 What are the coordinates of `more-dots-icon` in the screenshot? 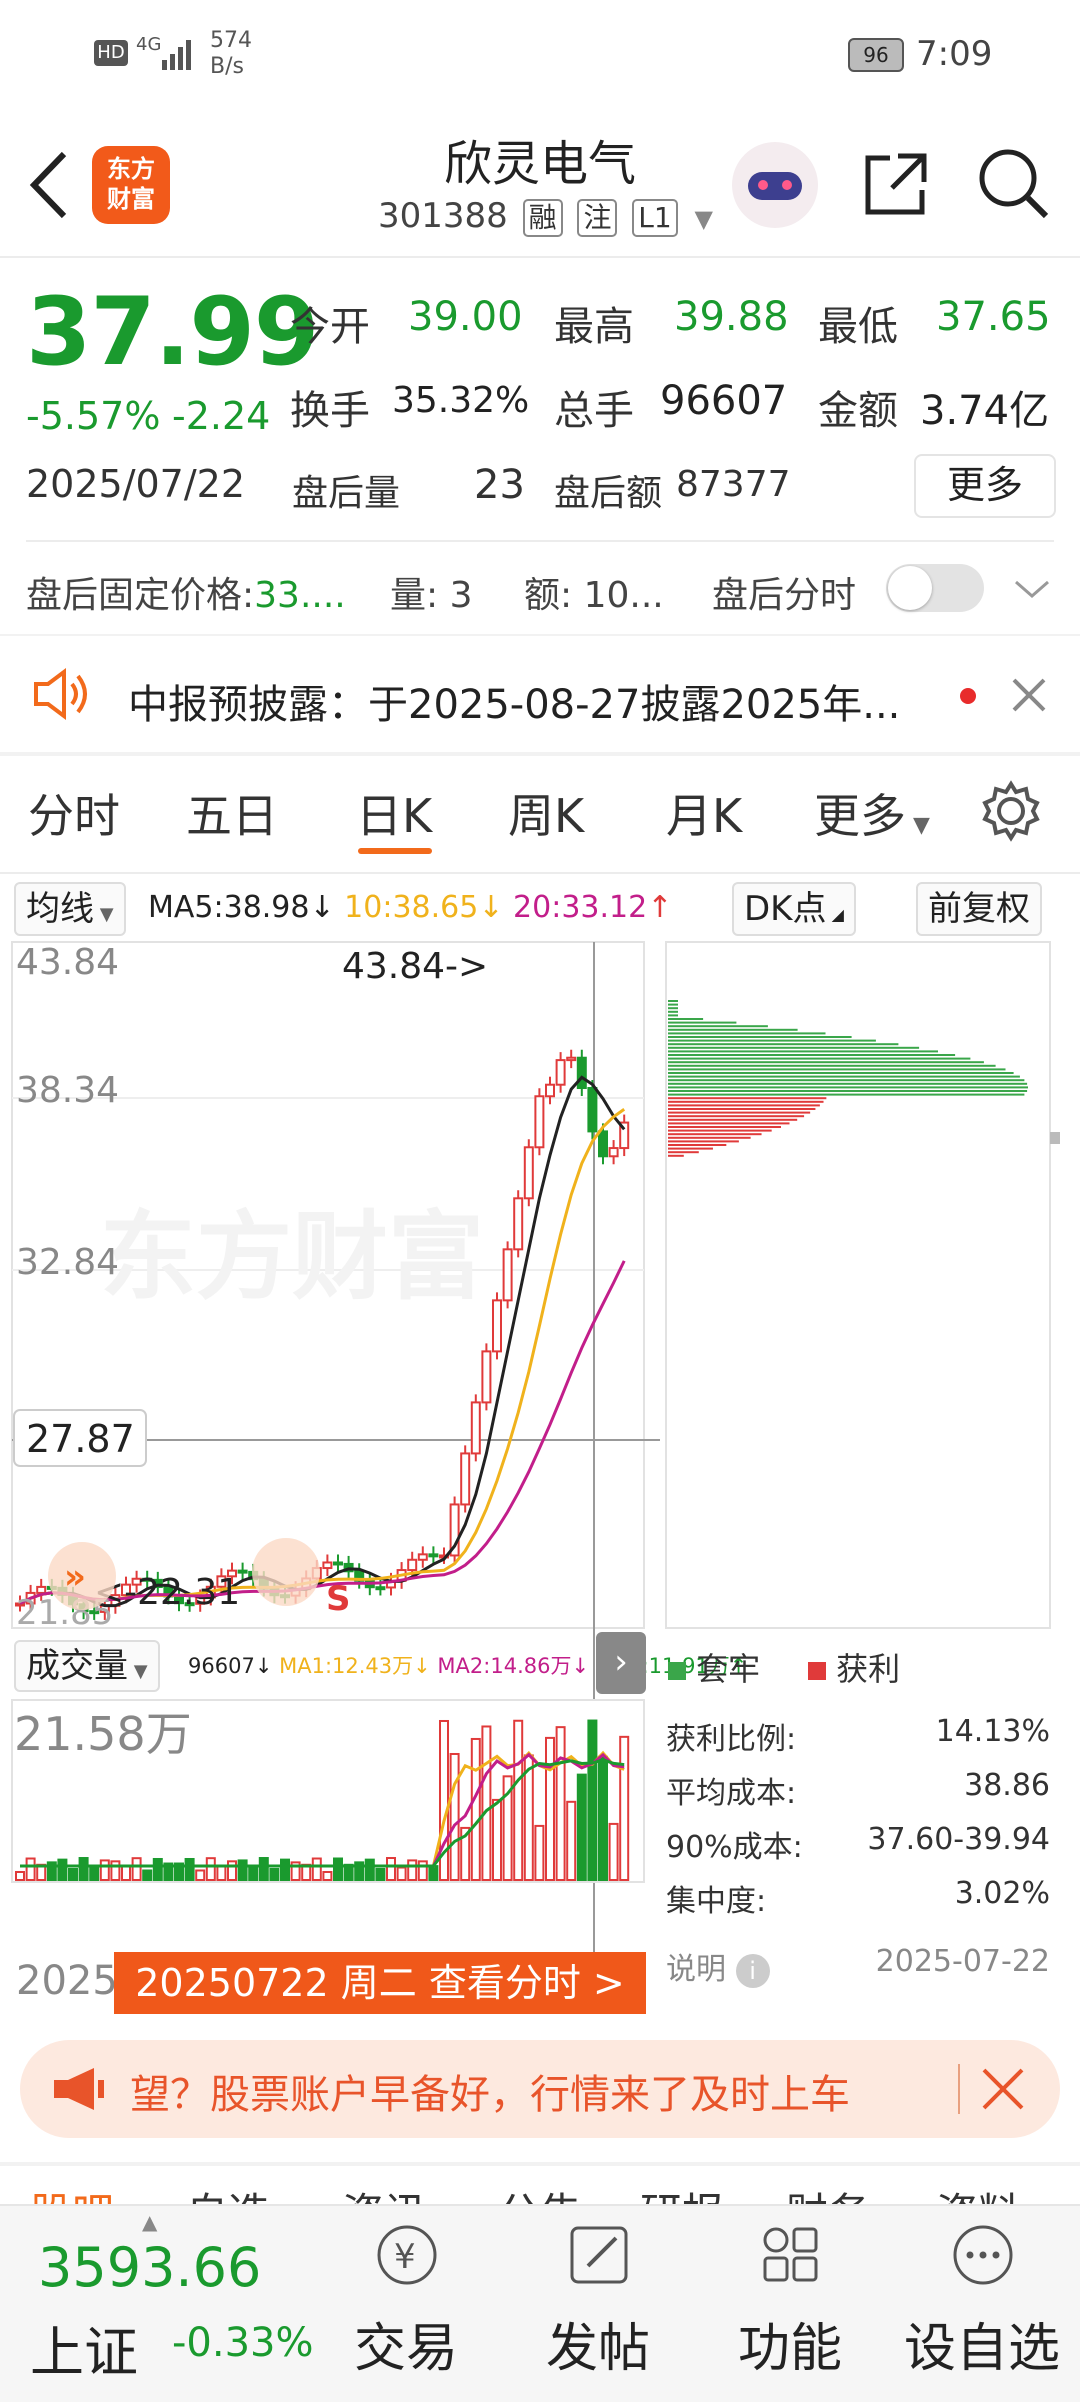 It's located at (983, 2255).